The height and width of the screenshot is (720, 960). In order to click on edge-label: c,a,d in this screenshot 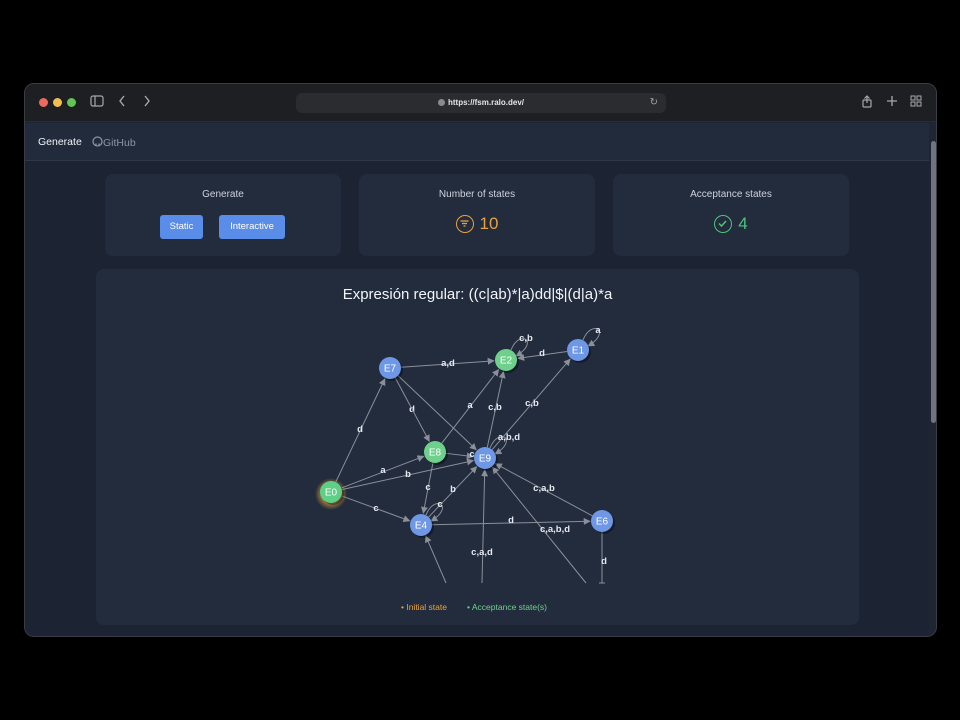, I will do `click(482, 552)`.